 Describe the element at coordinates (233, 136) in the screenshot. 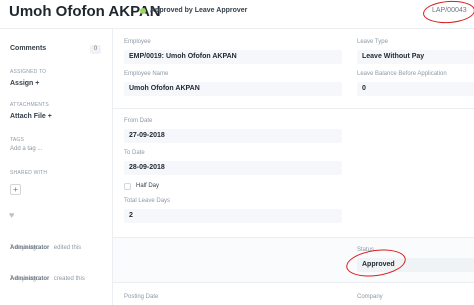

I see `from-date-field: 27-09-2018` at that location.